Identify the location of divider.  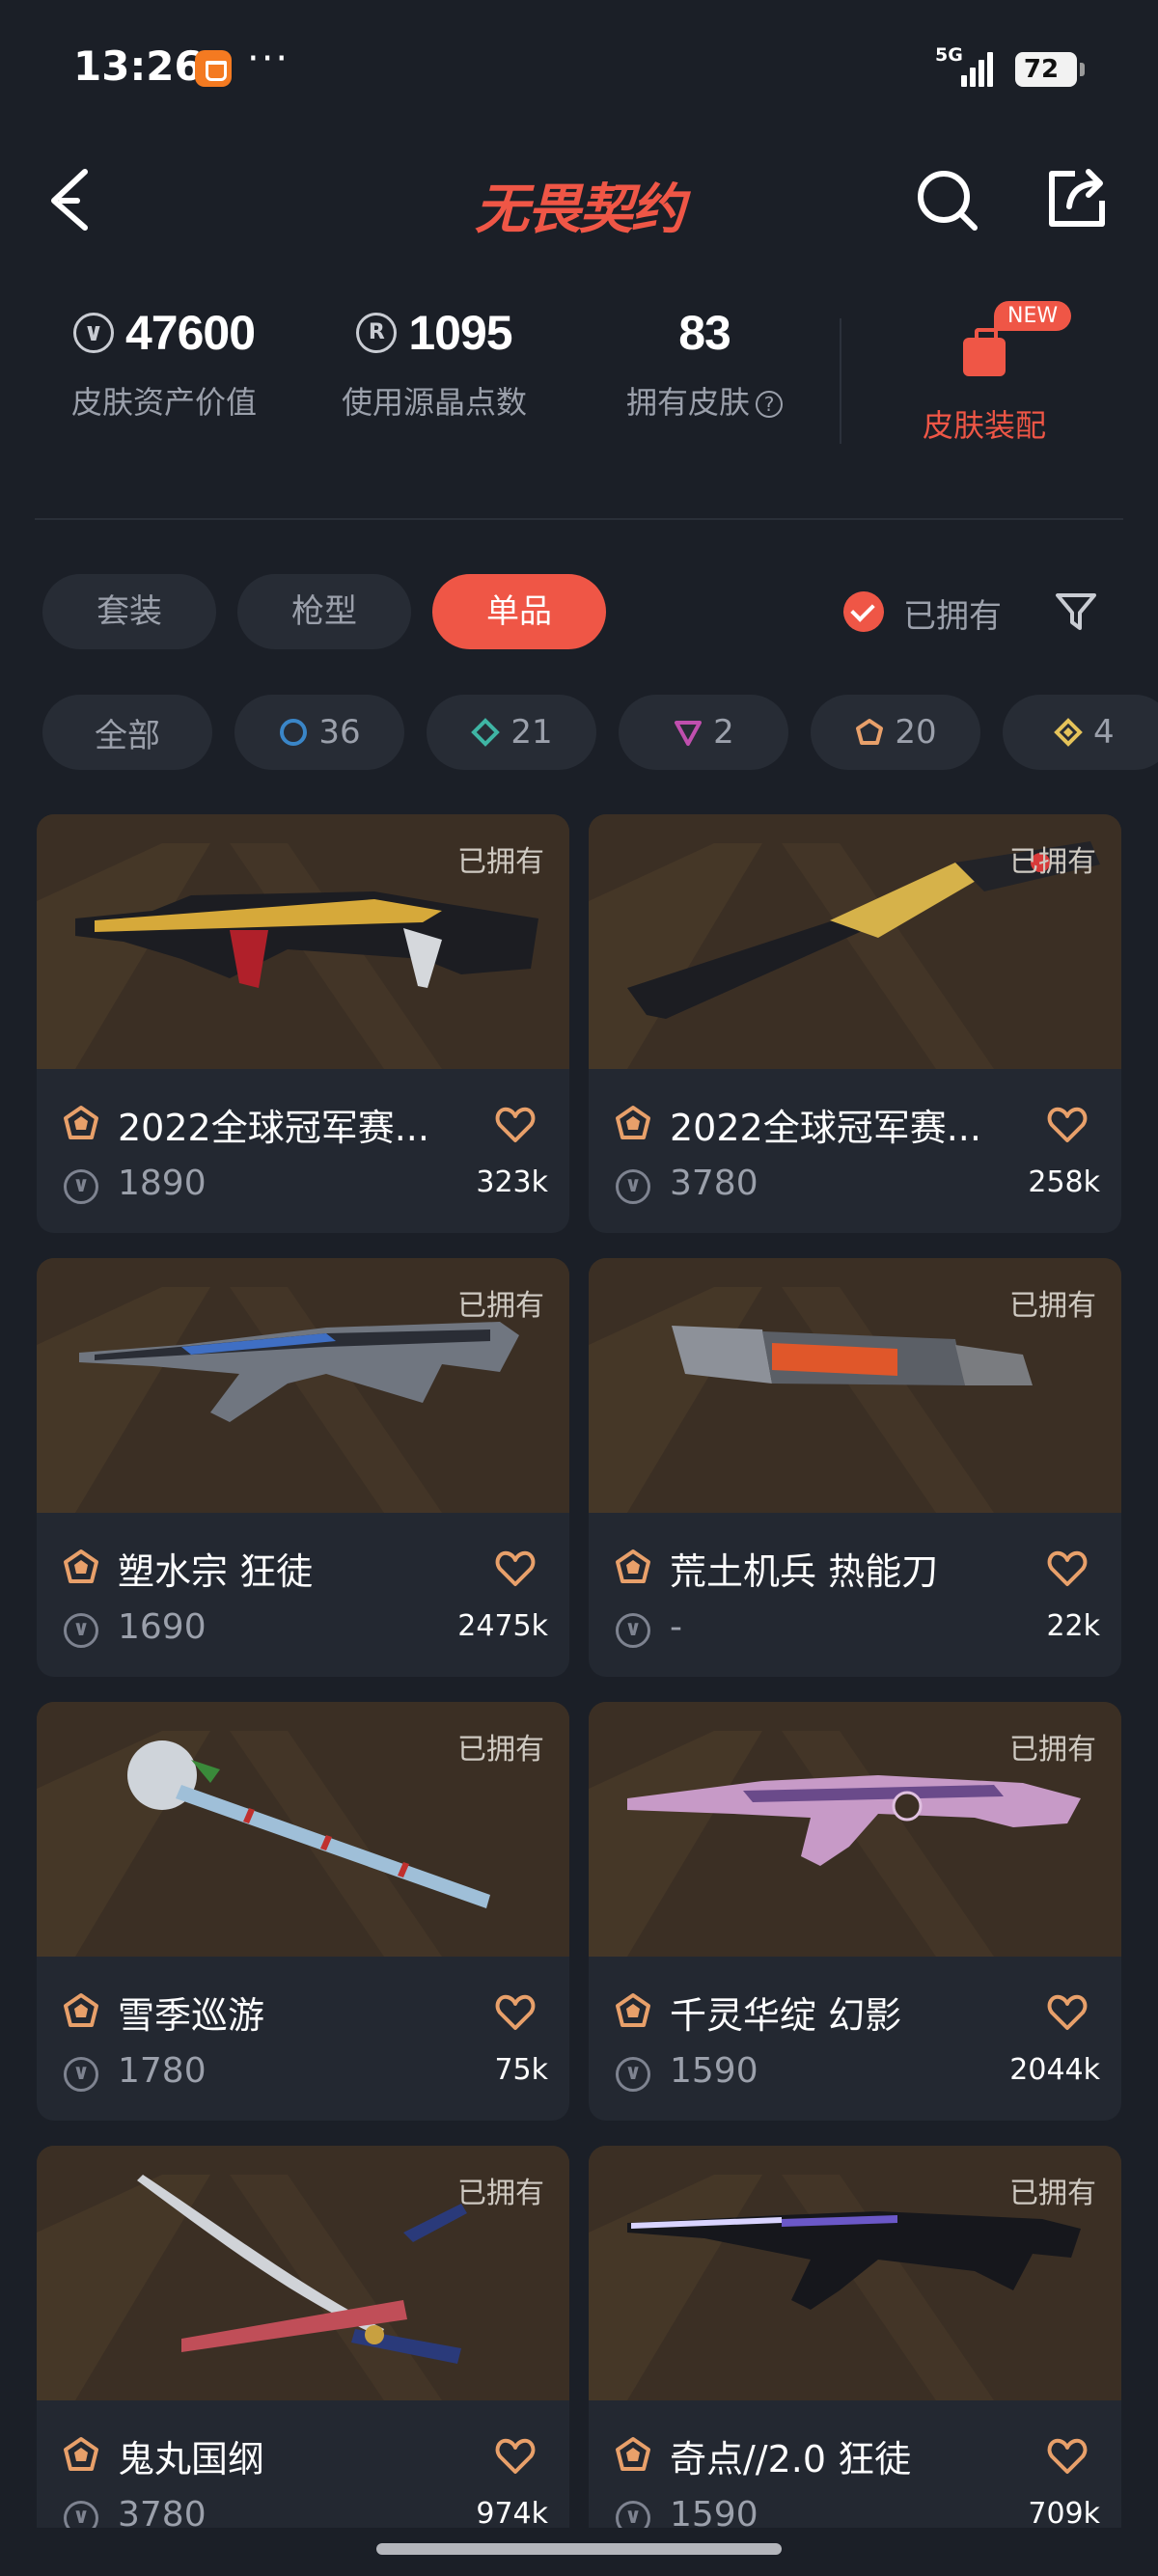
(840, 381).